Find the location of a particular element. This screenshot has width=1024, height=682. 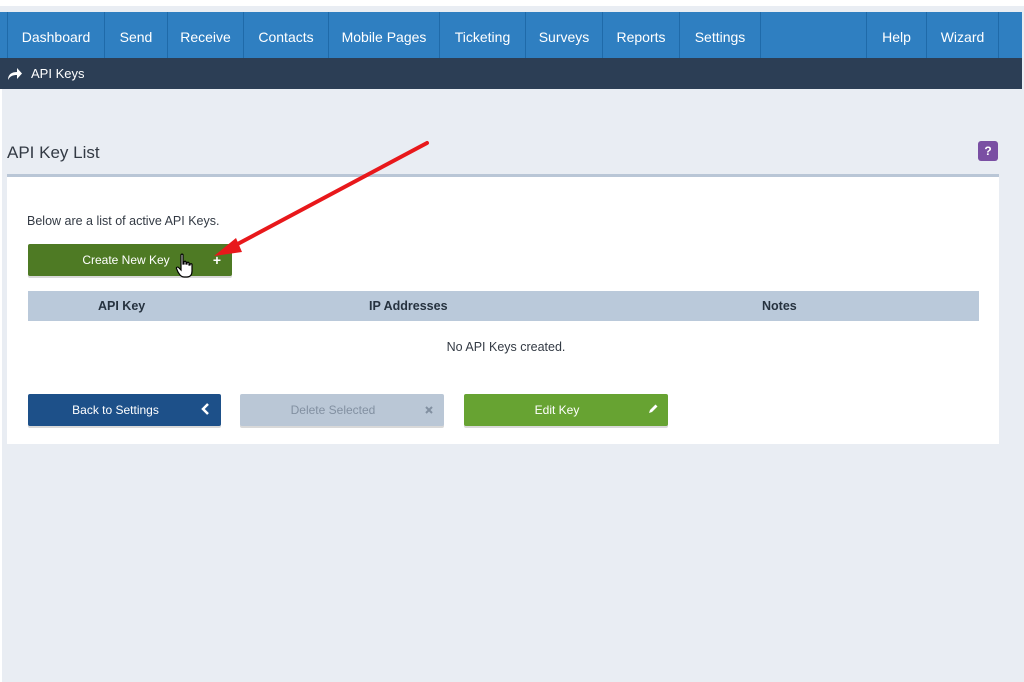

intro-text: Below are a list of active API Keys. is located at coordinates (123, 221).